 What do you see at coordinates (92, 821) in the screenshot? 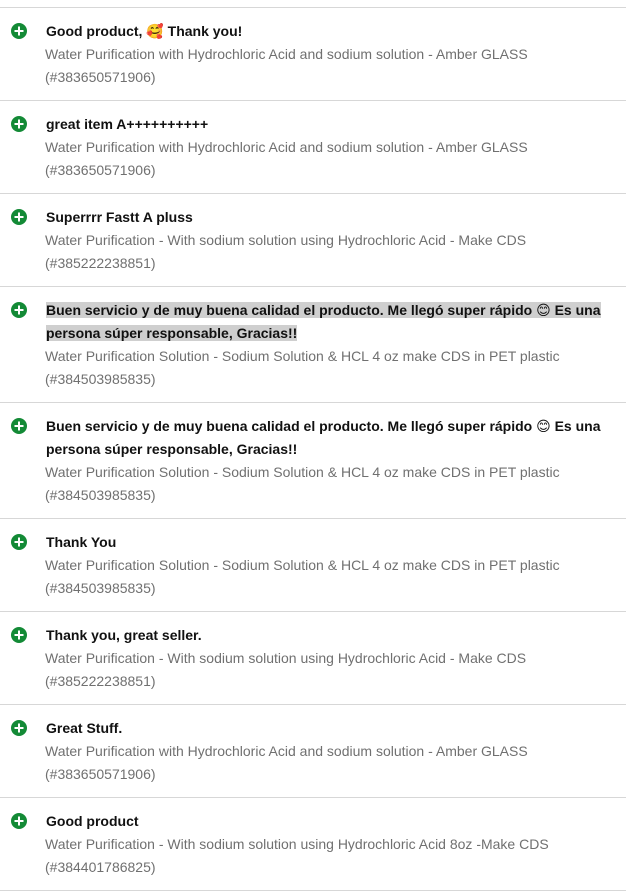
I see `feedback-comment: Good product` at bounding box center [92, 821].